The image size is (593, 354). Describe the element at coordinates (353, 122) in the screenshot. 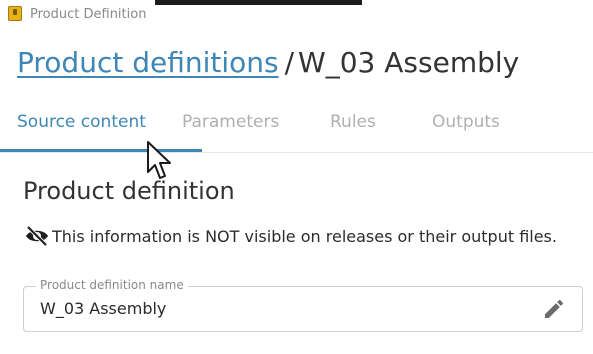

I see `tab-rules: Rules` at that location.